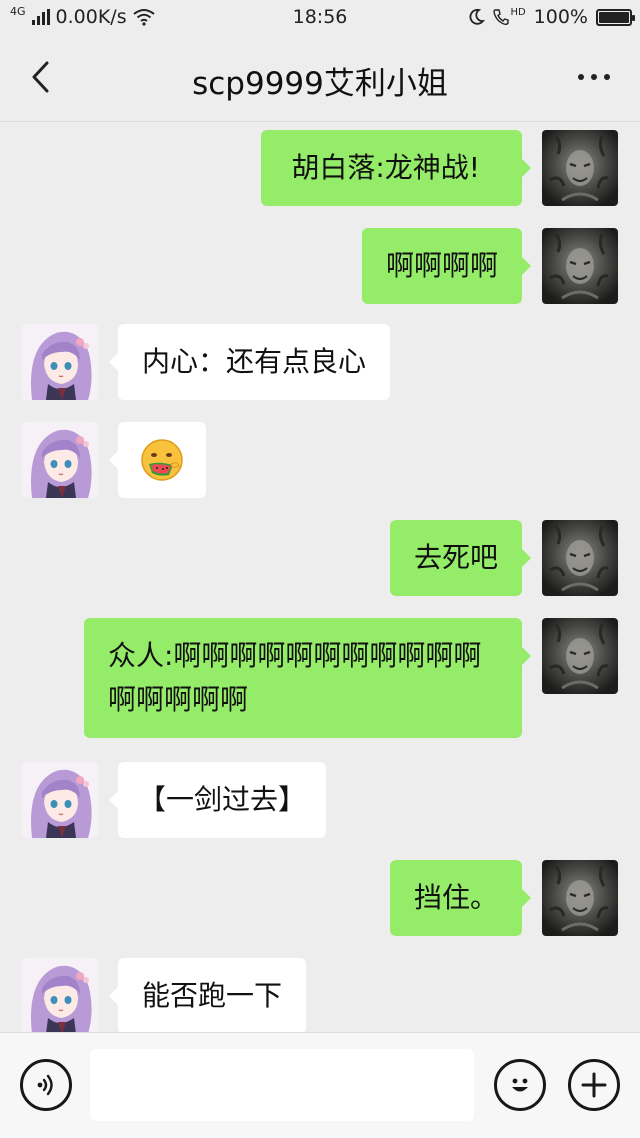  I want to click on battery-icon, so click(615, 17).